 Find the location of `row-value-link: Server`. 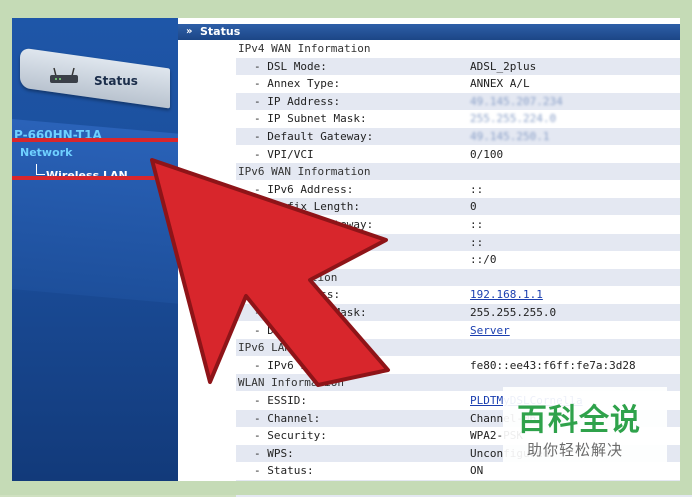

row-value-link: Server is located at coordinates (490, 330).